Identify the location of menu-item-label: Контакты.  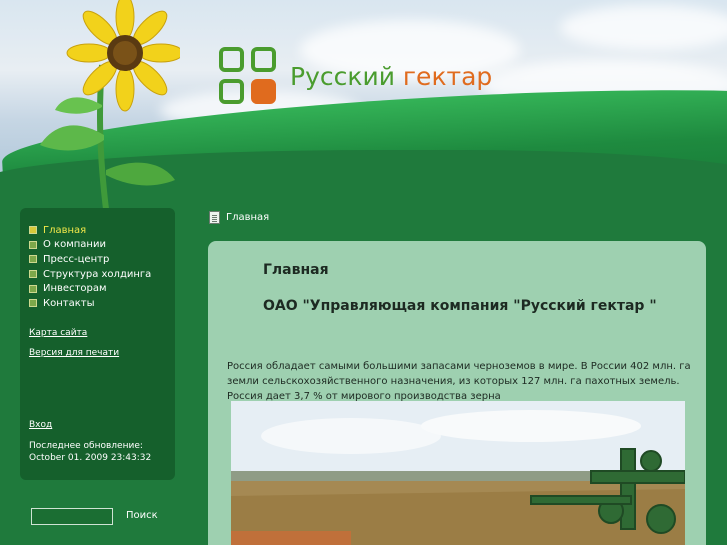
(69, 303).